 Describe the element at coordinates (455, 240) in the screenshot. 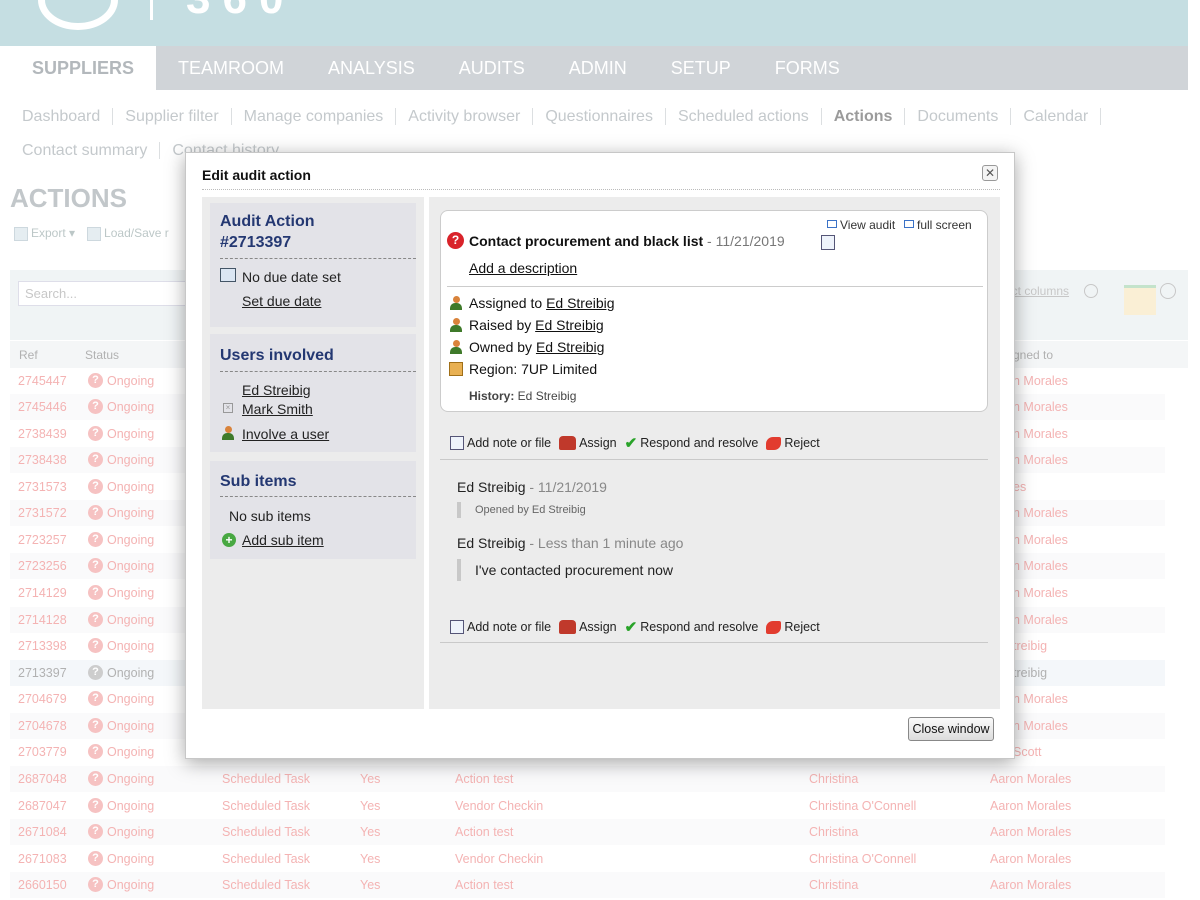

I see `question-icon: ?` at that location.